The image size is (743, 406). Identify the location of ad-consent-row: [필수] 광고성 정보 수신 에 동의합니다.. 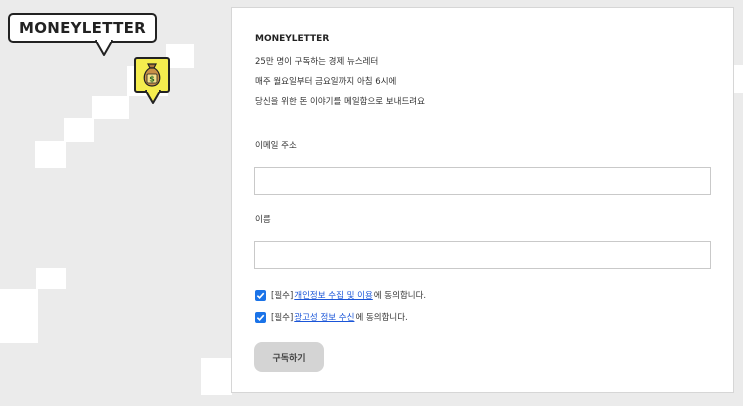
(331, 317).